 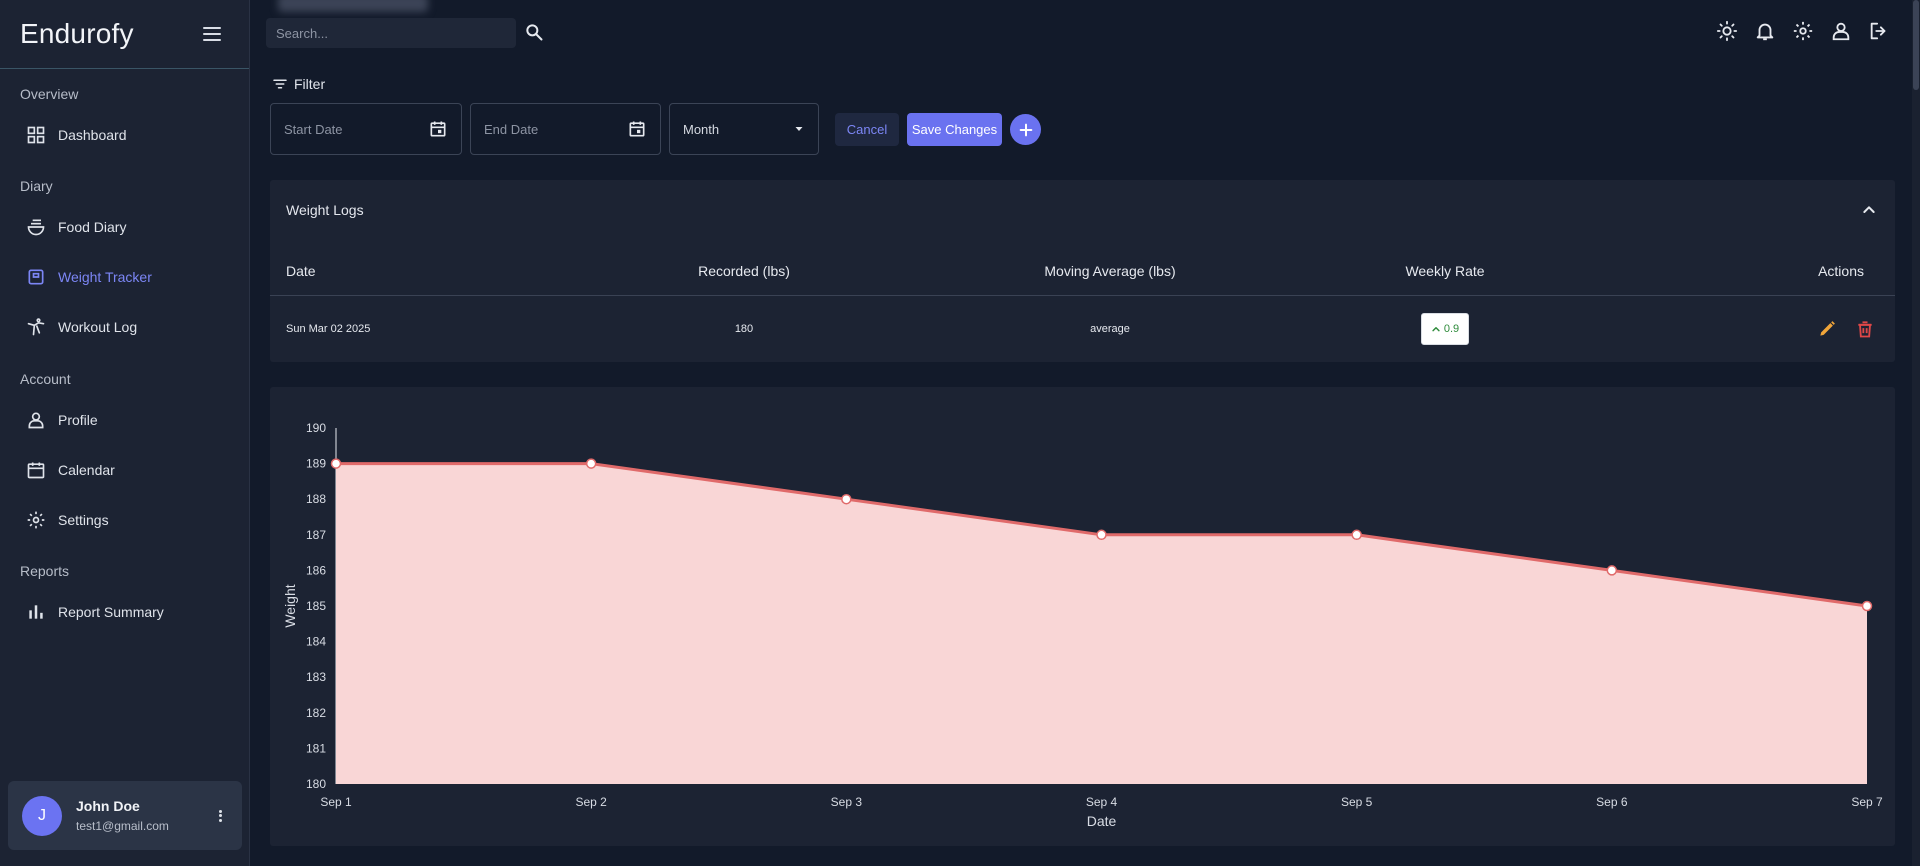 What do you see at coordinates (36, 277) in the screenshot?
I see `scale-icon` at bounding box center [36, 277].